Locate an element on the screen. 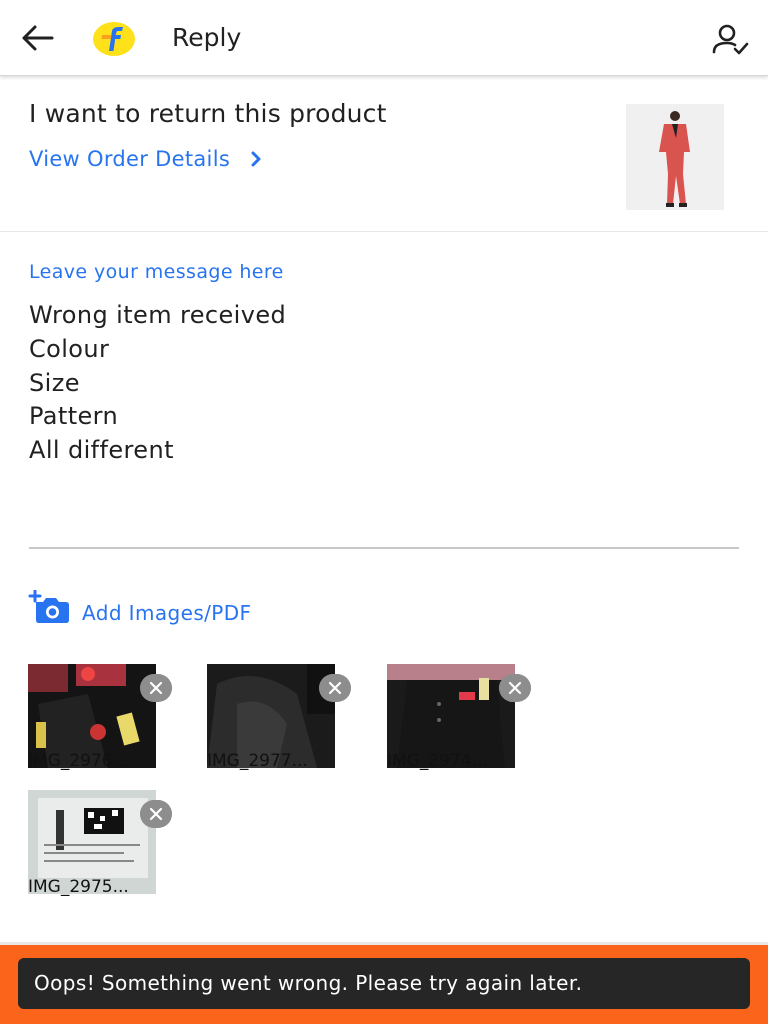 This screenshot has height=1024, width=768. message-line: All different is located at coordinates (101, 450).